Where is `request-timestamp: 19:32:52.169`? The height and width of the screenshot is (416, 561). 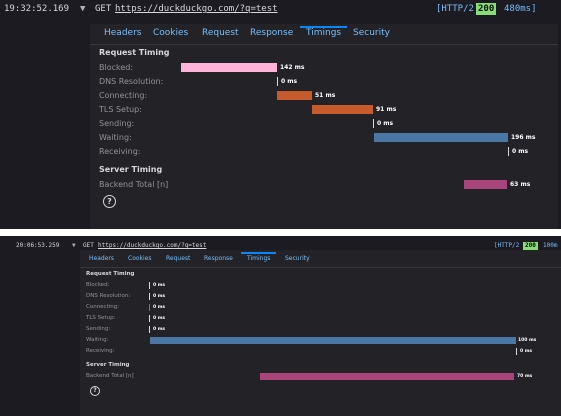 request-timestamp: 19:32:52.169 is located at coordinates (37, 9).